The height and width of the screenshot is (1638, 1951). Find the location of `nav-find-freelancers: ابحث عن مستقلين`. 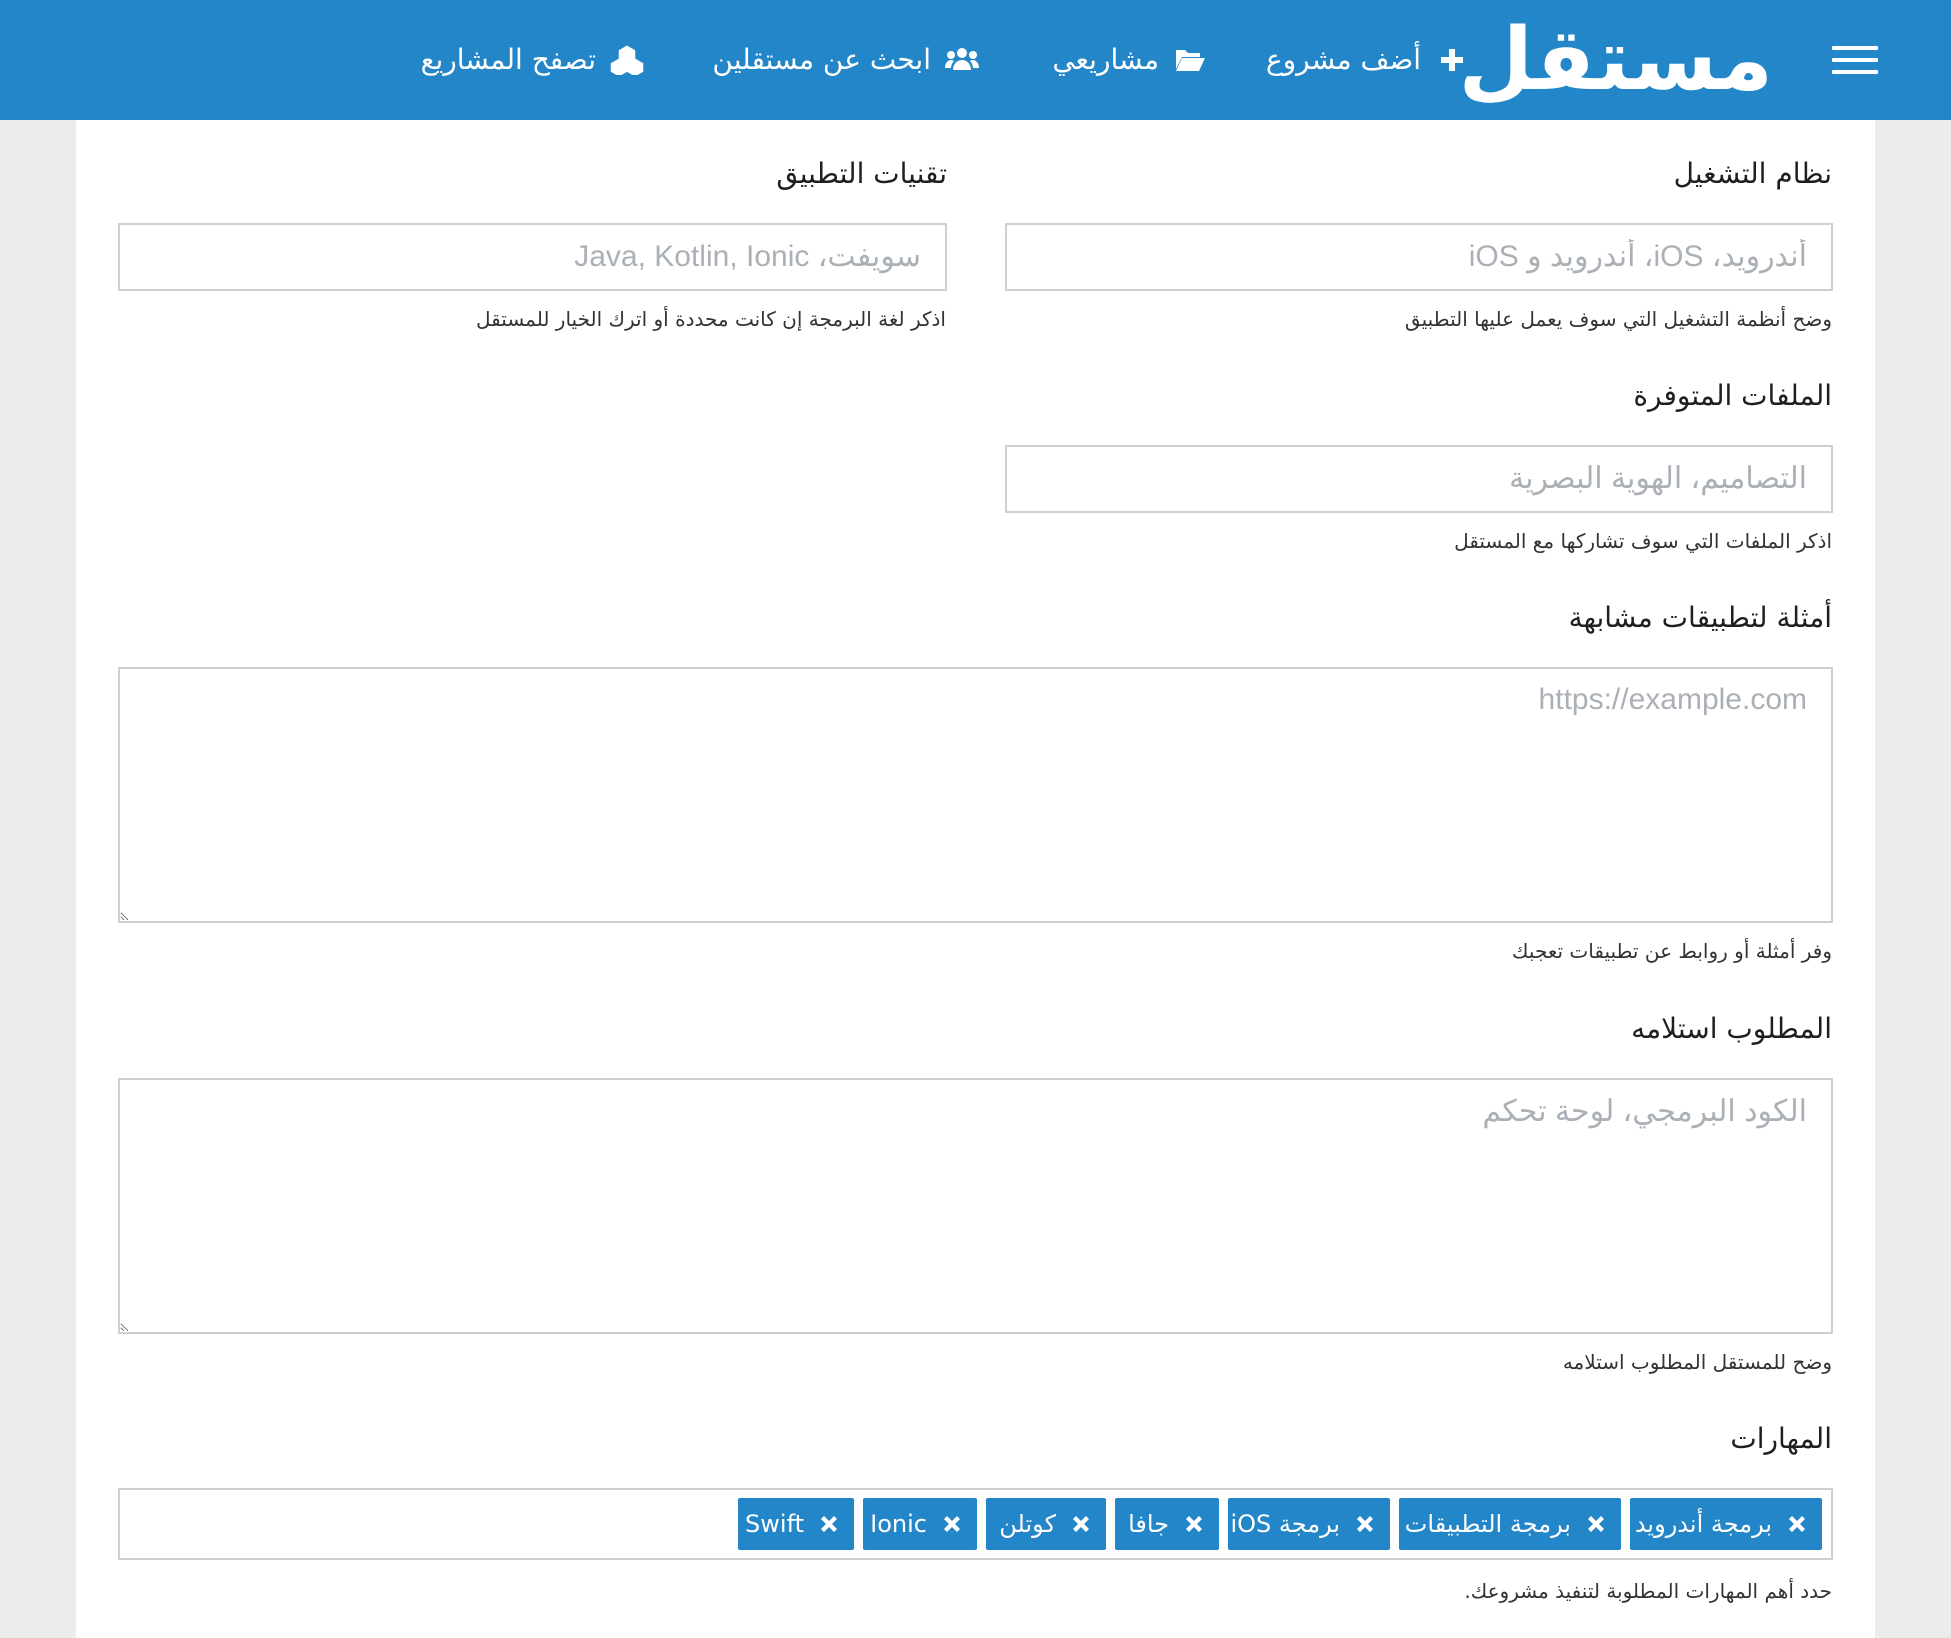

nav-find-freelancers: ابحث عن مستقلين is located at coordinates (846, 60).